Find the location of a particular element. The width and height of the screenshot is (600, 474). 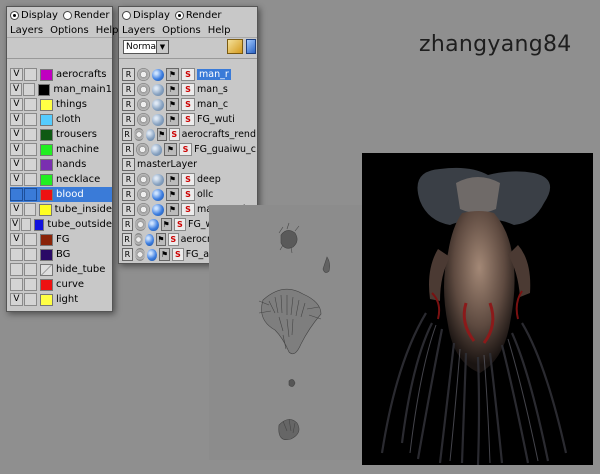

display-layer-row: Vman_main1 is located at coordinates (61, 89).